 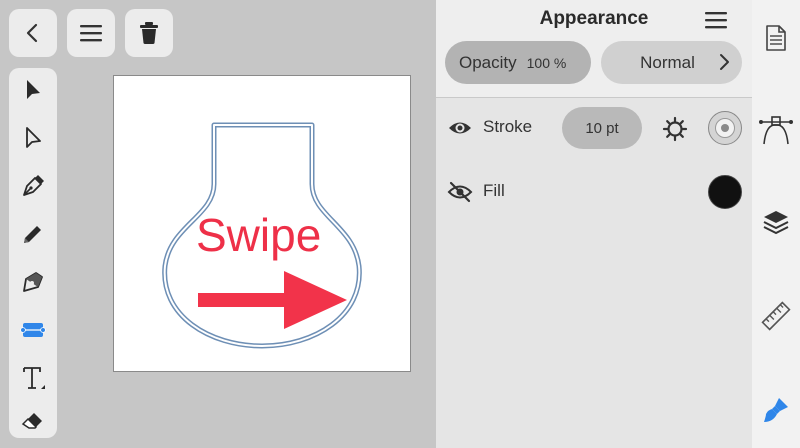 I want to click on opacity-label: Opacity, so click(x=488, y=62).